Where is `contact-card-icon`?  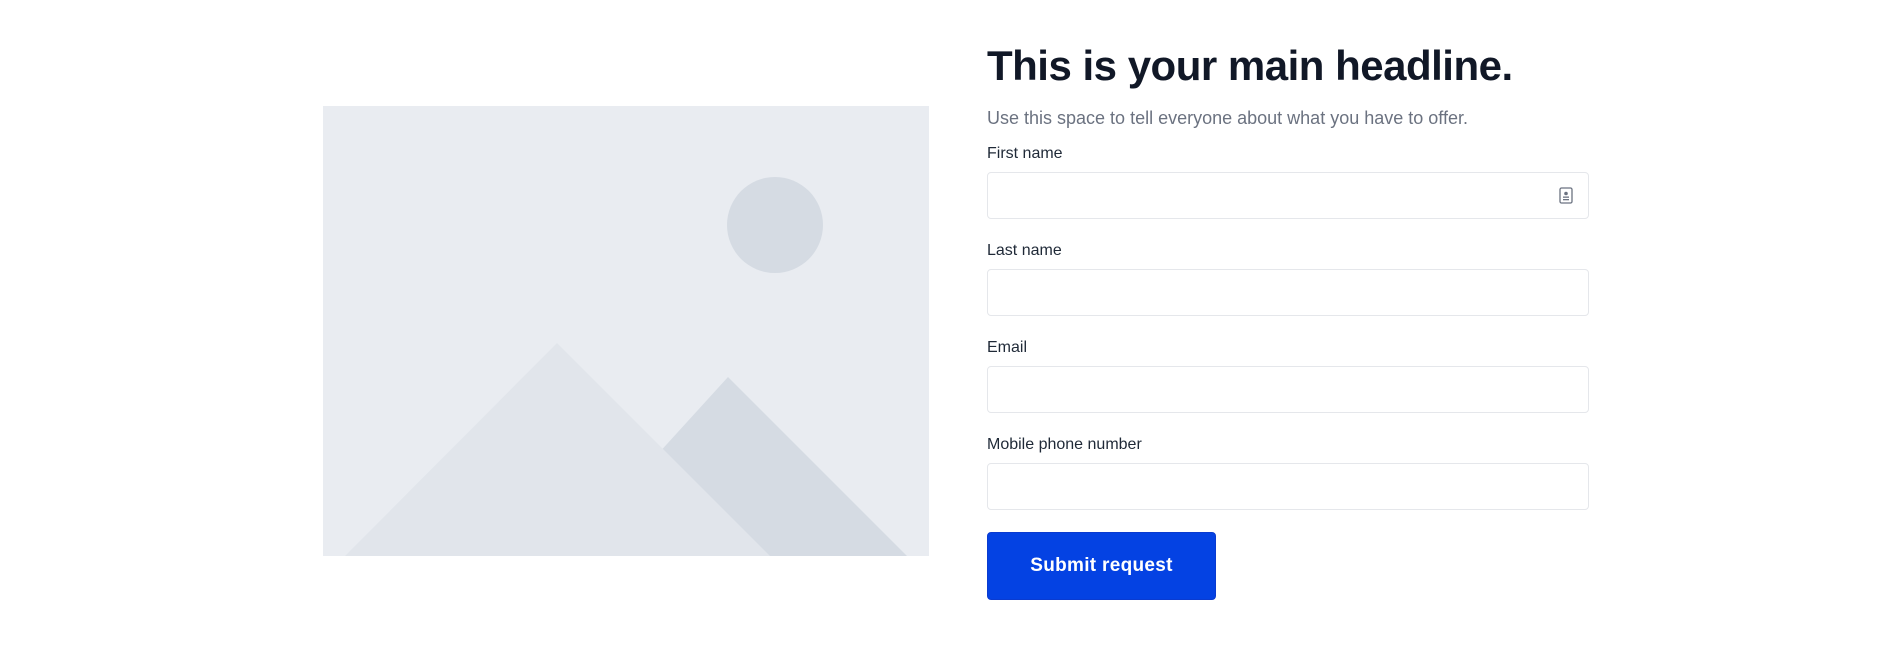
contact-card-icon is located at coordinates (1566, 195).